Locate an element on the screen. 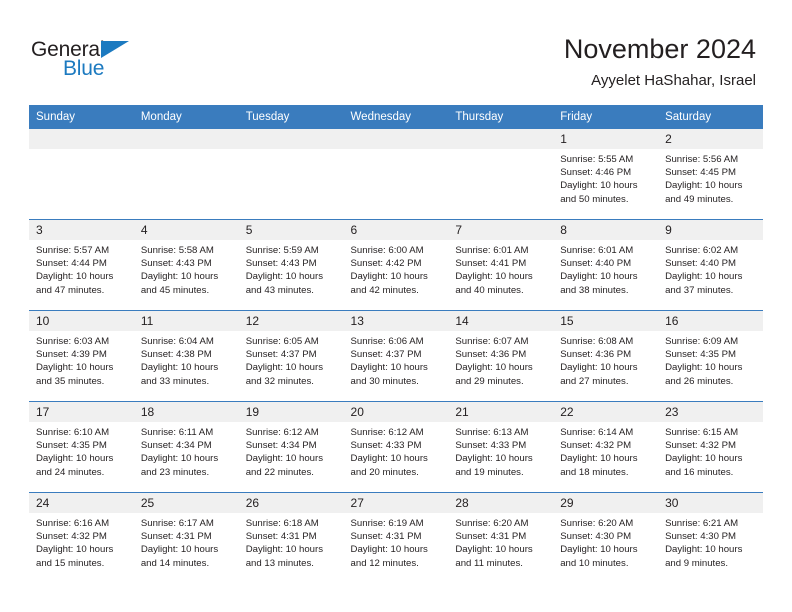  sunrise-text: Sunrise: 6:02 AM is located at coordinates (702, 250).